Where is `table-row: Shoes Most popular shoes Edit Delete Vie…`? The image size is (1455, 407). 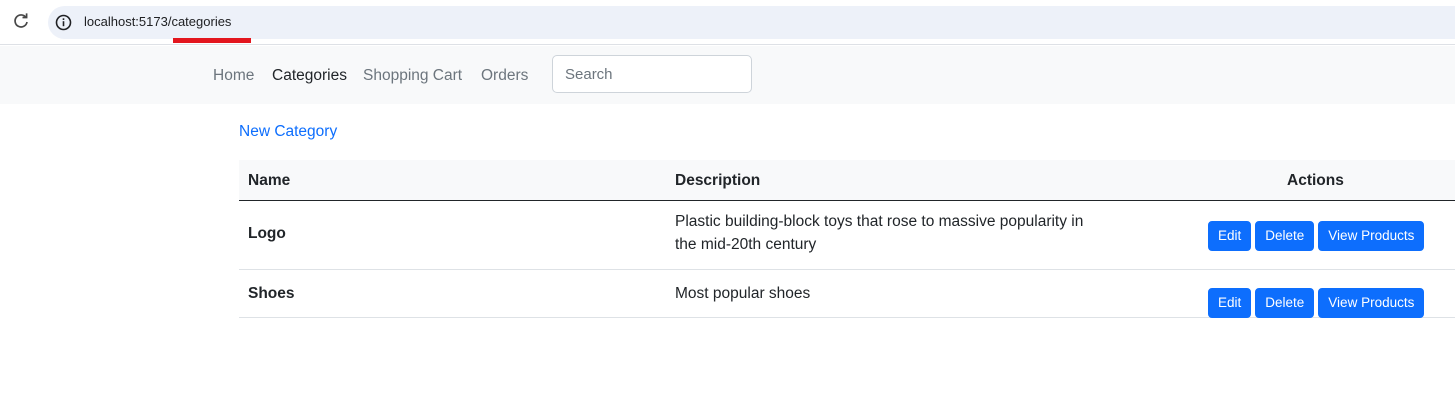 table-row: Shoes Most popular shoes Edit Delete Vie… is located at coordinates (847, 294).